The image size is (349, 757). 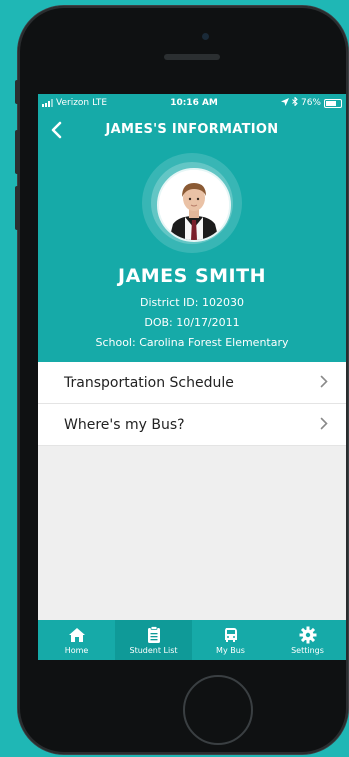 I want to click on clipboard-icon, so click(x=154, y=634).